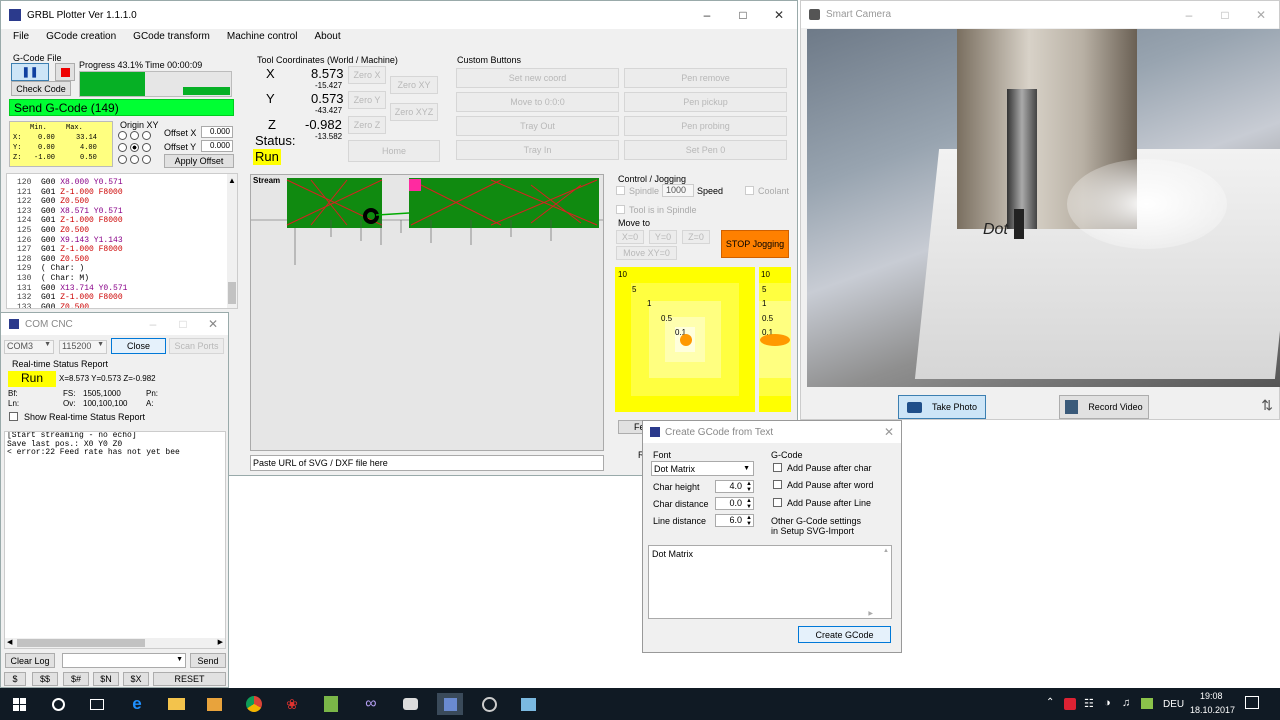 Image resolution: width=1280 pixels, height=720 pixels. Describe the element at coordinates (707, 15) in the screenshot. I see `minimize-icon: –` at that location.